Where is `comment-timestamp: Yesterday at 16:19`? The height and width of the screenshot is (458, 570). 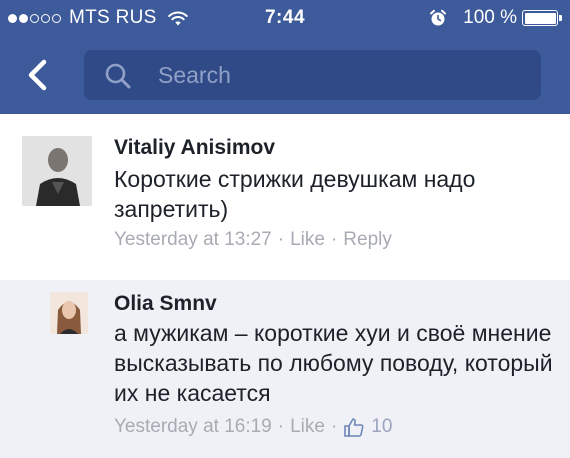 comment-timestamp: Yesterday at 16:19 is located at coordinates (193, 427).